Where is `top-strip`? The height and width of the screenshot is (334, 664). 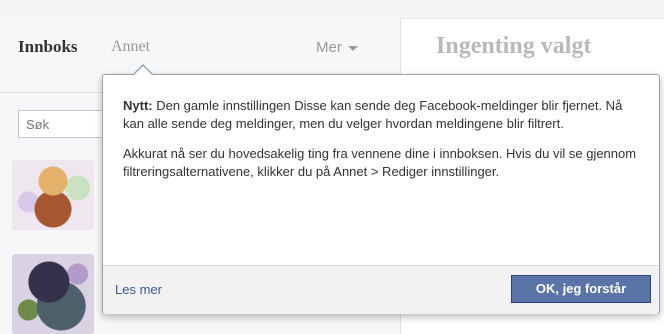 top-strip is located at coordinates (332, 9).